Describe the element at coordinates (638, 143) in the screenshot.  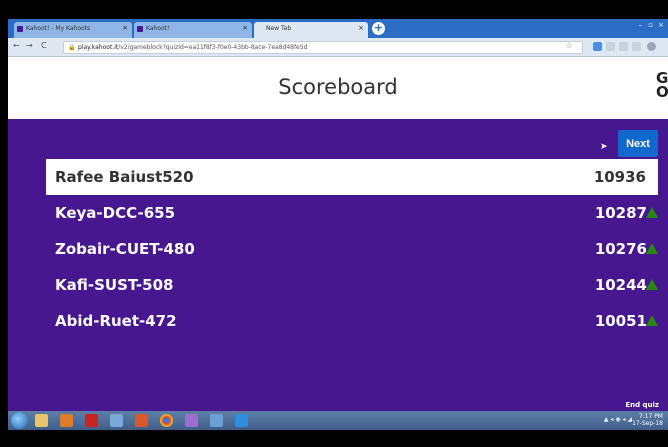
I see `next-button: Next` at that location.